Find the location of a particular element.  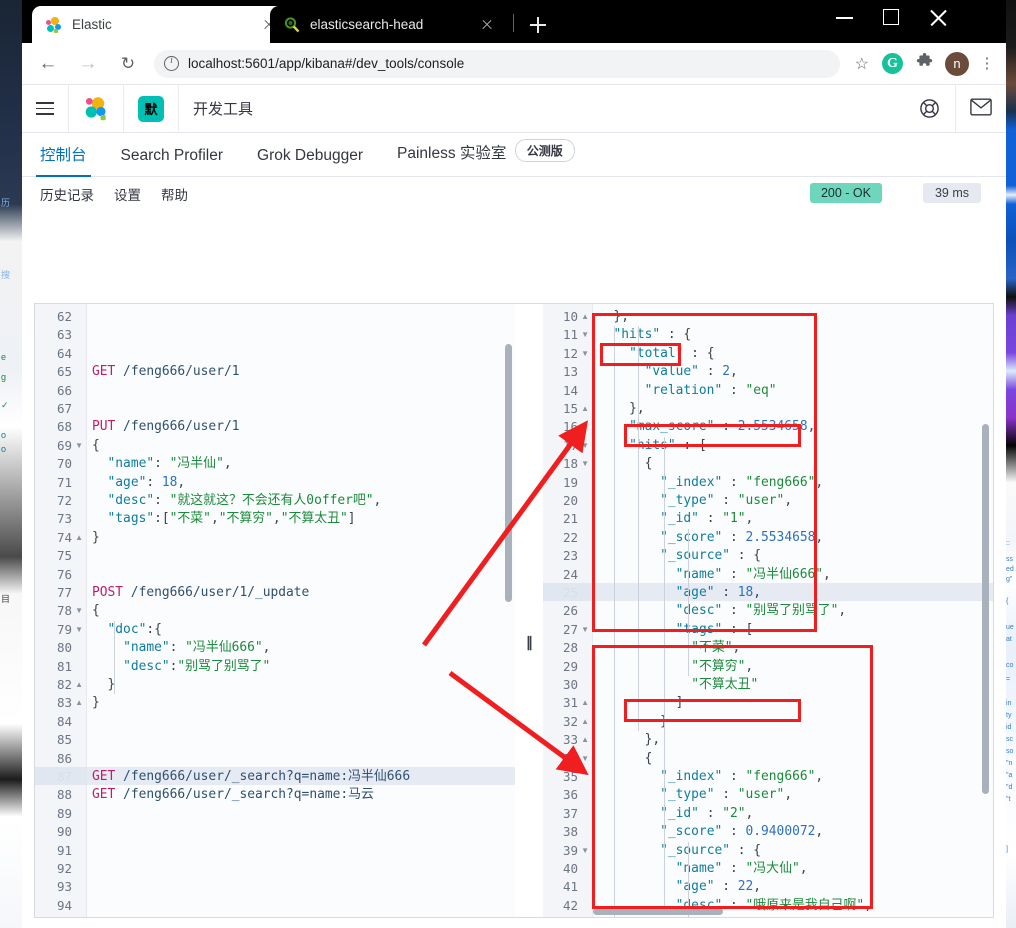

code-line: "_score" : 2.5534658, is located at coordinates (742, 537).